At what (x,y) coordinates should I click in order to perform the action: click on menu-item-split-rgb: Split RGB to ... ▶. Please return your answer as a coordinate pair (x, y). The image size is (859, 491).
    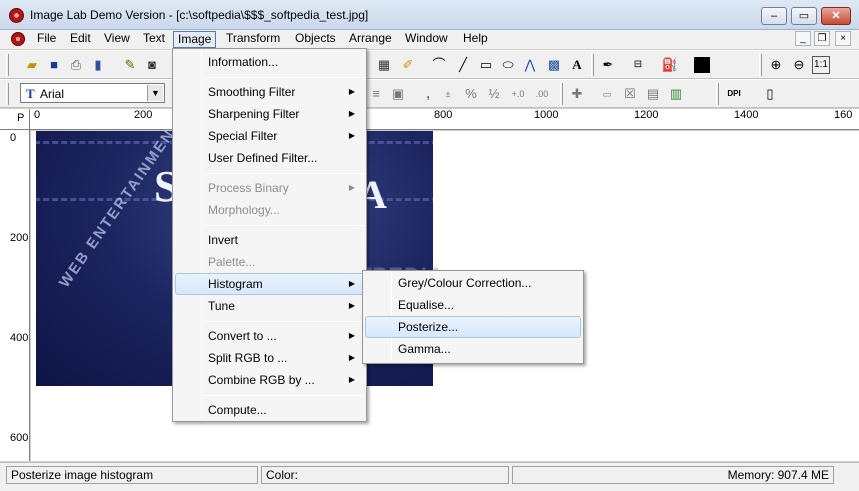
    Looking at the image, I should click on (269, 358).